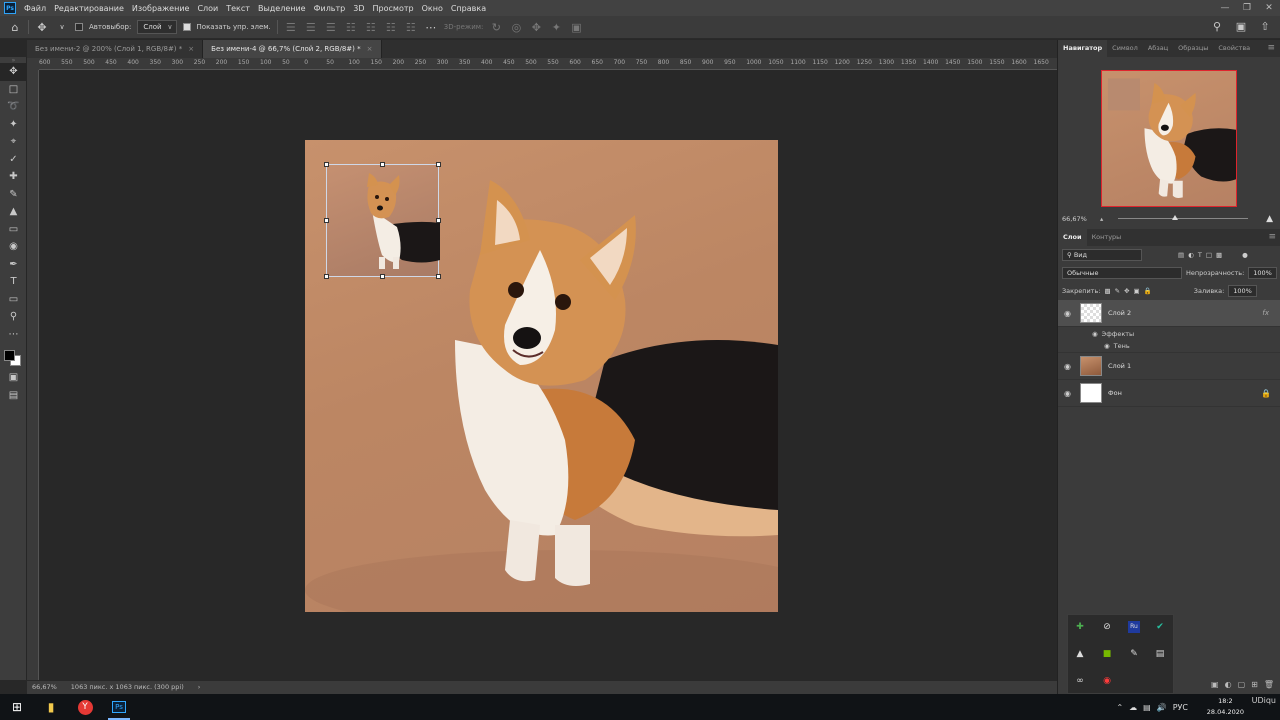 The image size is (1280, 720). Describe the element at coordinates (1107, 237) in the screenshot. I see `tab-paths: Контуры` at that location.